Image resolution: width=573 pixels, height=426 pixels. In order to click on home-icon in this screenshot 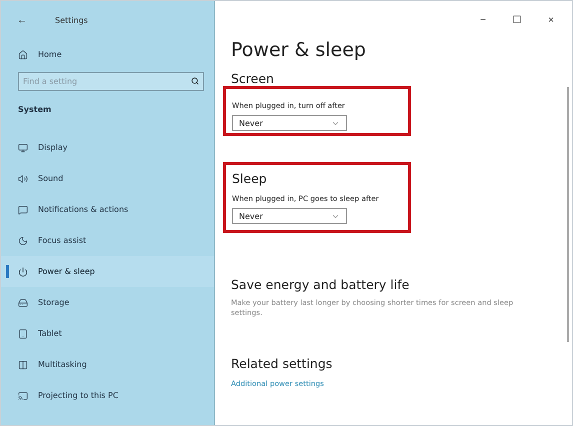, I will do `click(23, 55)`.